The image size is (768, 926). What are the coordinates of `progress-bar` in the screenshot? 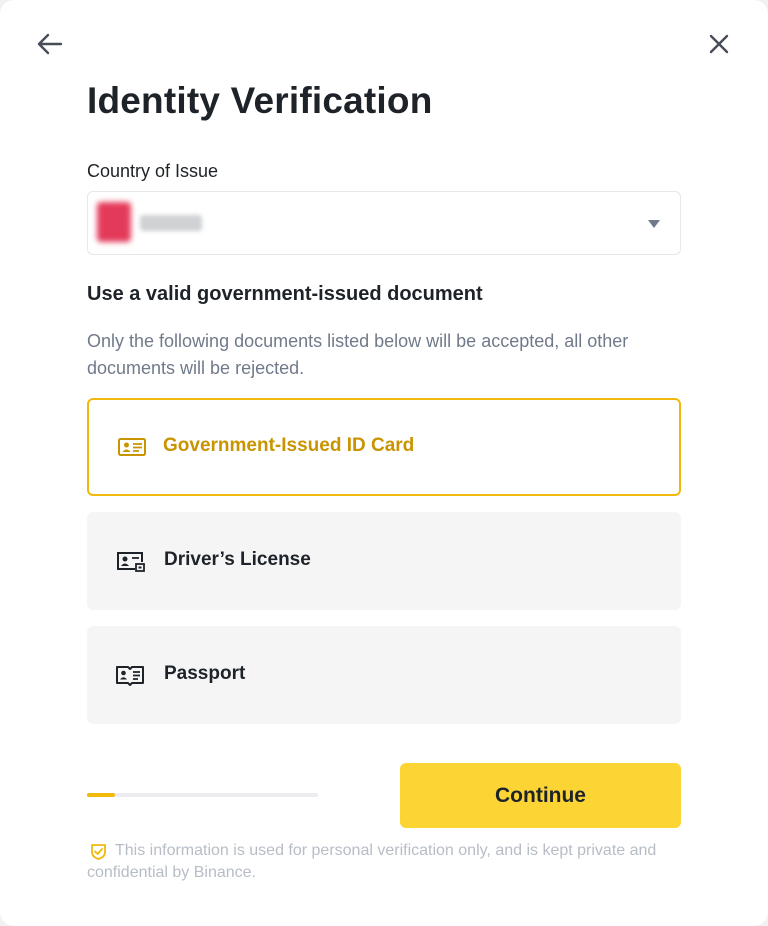 It's located at (202, 795).